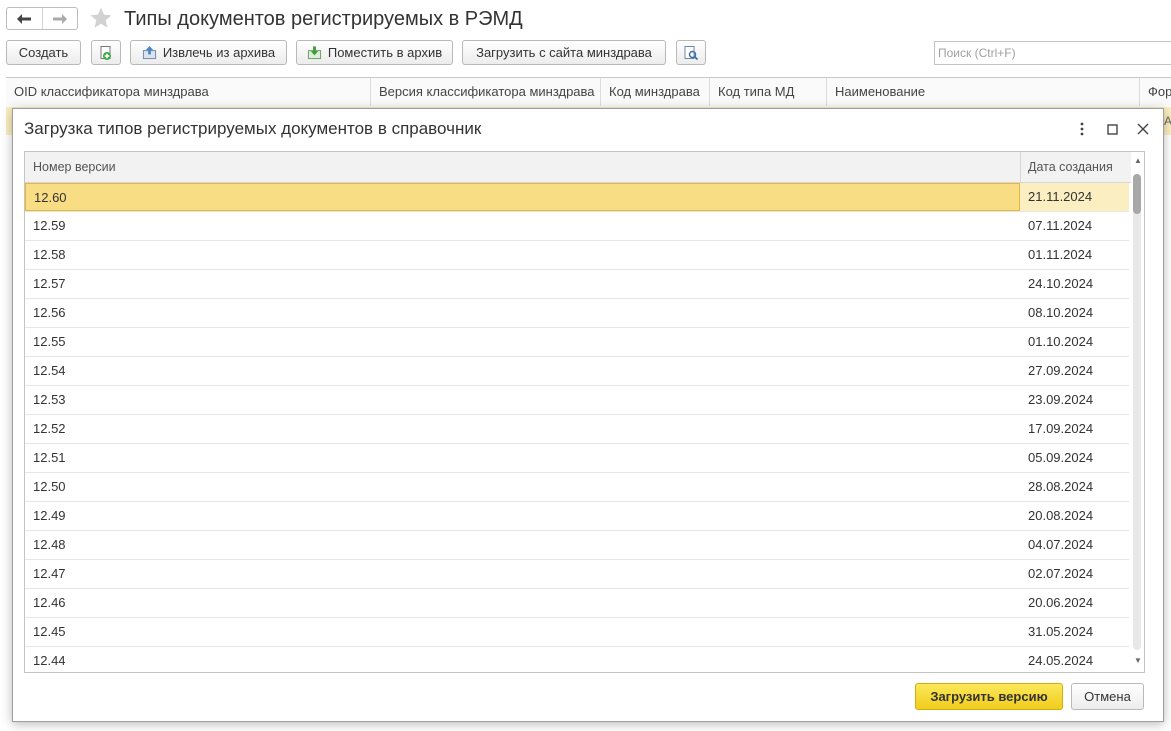 This screenshot has width=1171, height=731. What do you see at coordinates (49, 283) in the screenshot?
I see `version-number-cell: 12.57` at bounding box center [49, 283].